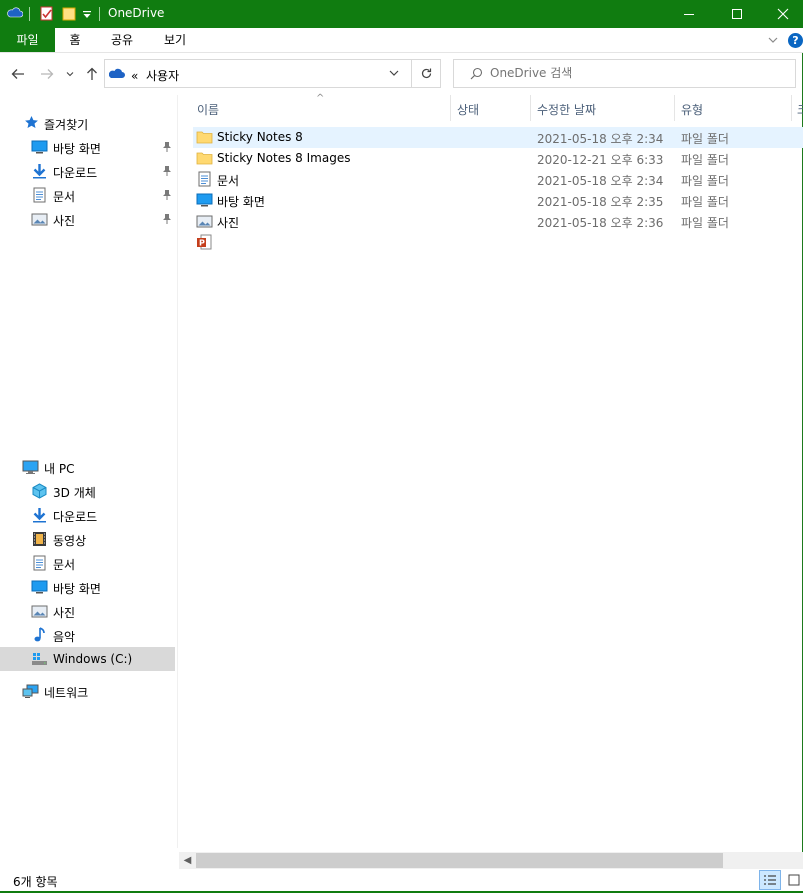  I want to click on desktop-icon, so click(204, 200).